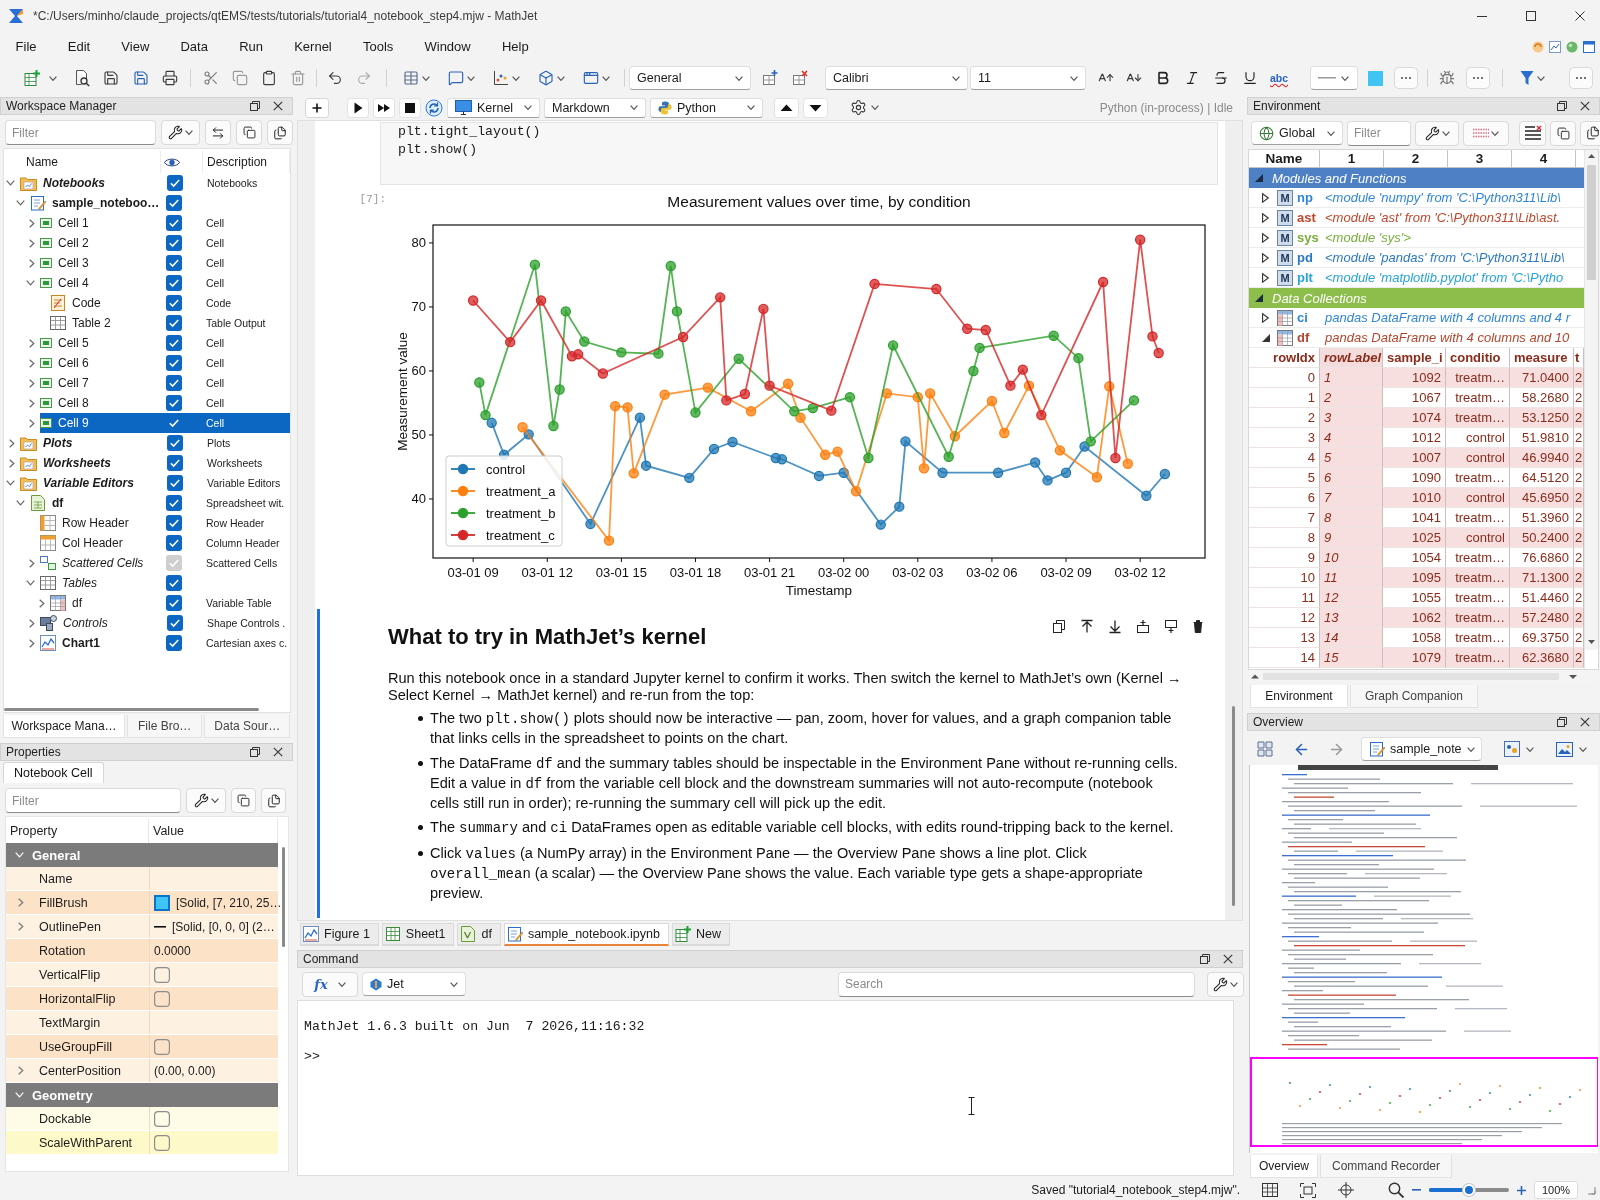  What do you see at coordinates (169, 78) in the screenshot?
I see `print-icon` at bounding box center [169, 78].